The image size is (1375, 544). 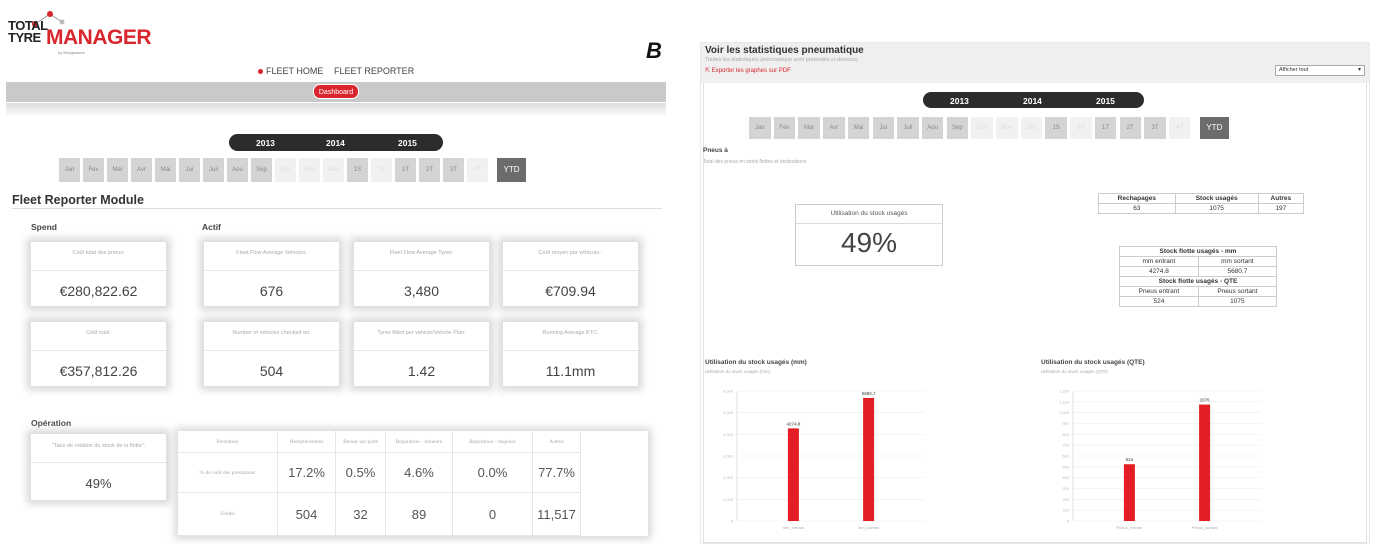 What do you see at coordinates (271, 354) in the screenshot?
I see `card-vehicles-checked: Number of vehicles checked on: 504` at bounding box center [271, 354].